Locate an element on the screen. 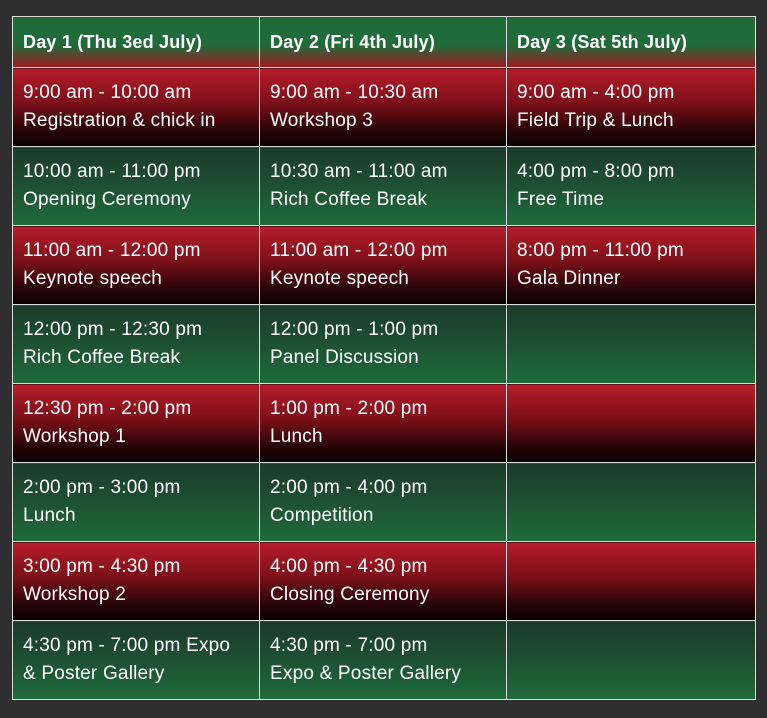  session-time: 12:00 pm - 12:30 pm is located at coordinates (113, 329).